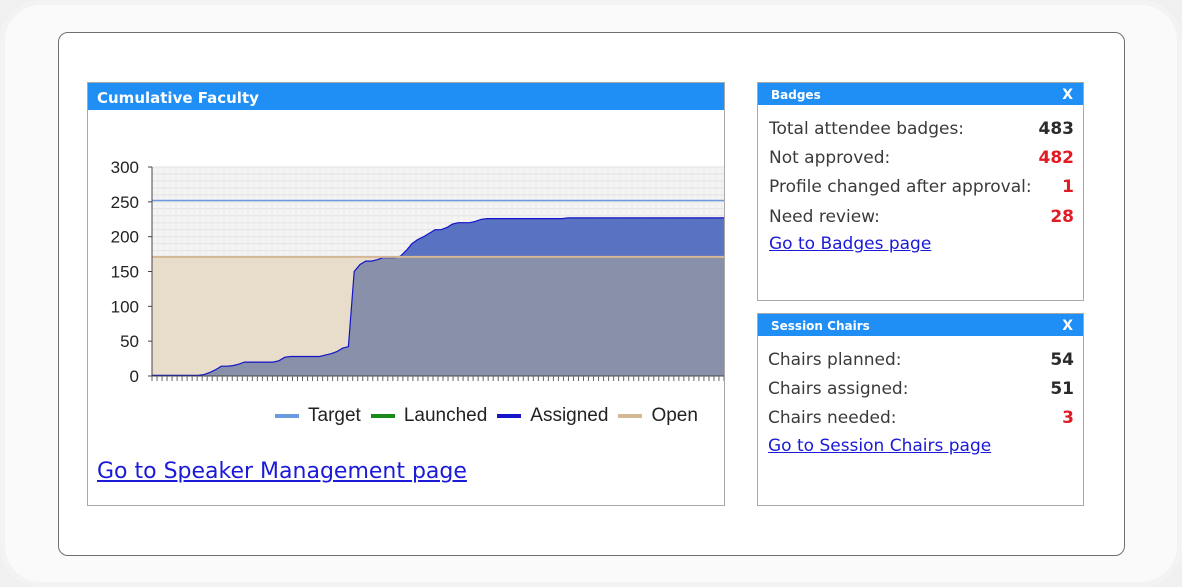 Image resolution: width=1182 pixels, height=587 pixels. I want to click on row-label: Profile changed after approval:, so click(900, 187).